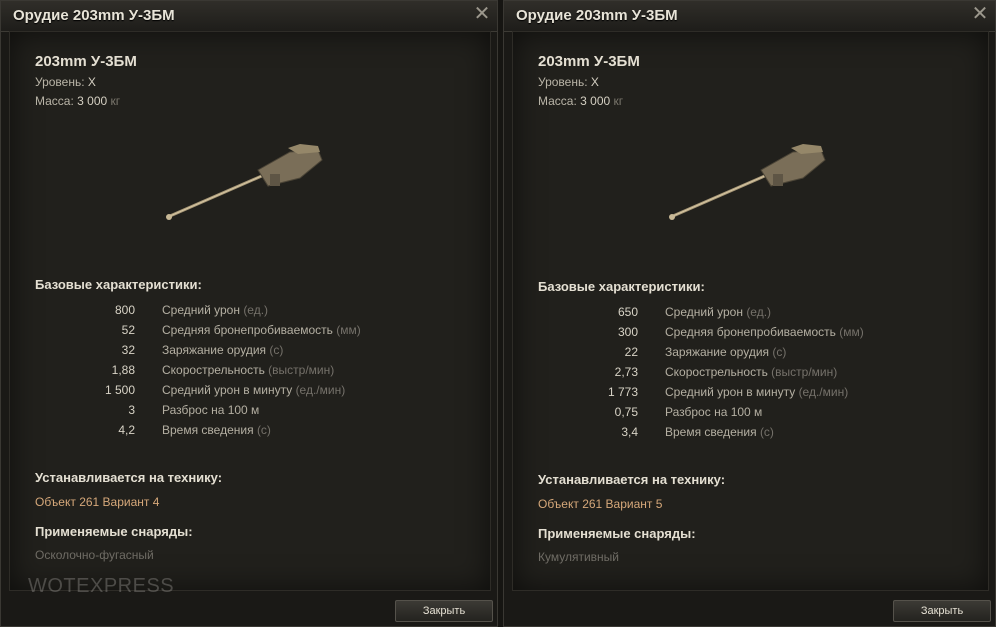 This screenshot has width=996, height=627. I want to click on stat-row: 0,75 Разброс на 100 м, so click(688, 412).